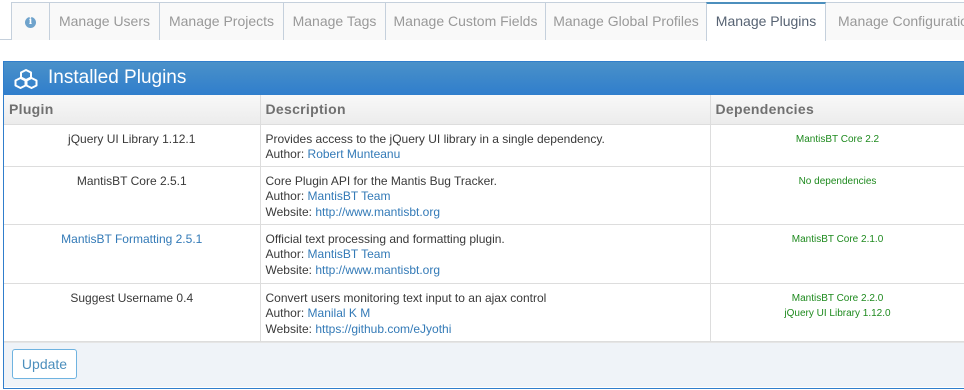 The height and width of the screenshot is (390, 964). What do you see at coordinates (488, 330) in the screenshot?
I see `plugin-website-line: Website: https://github.com/eJyothi` at bounding box center [488, 330].